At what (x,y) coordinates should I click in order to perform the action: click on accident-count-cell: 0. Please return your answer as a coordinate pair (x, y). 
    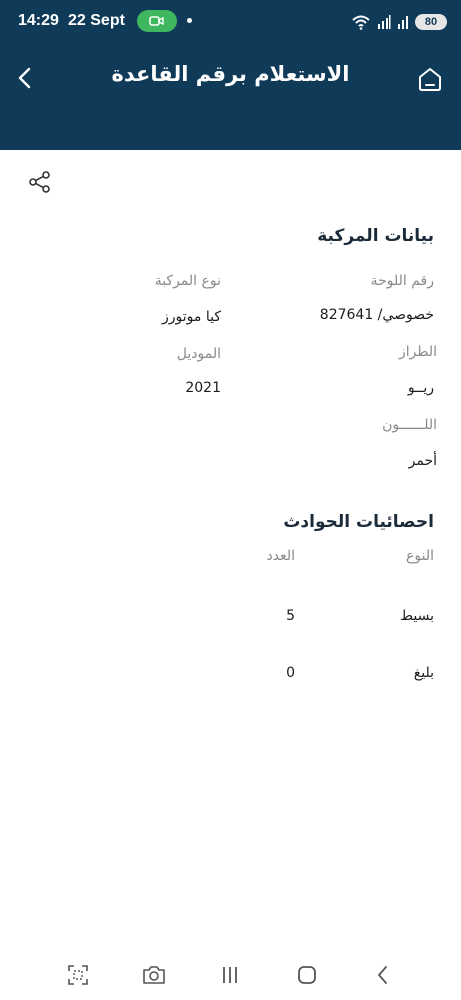
    Looking at the image, I should click on (290, 673).